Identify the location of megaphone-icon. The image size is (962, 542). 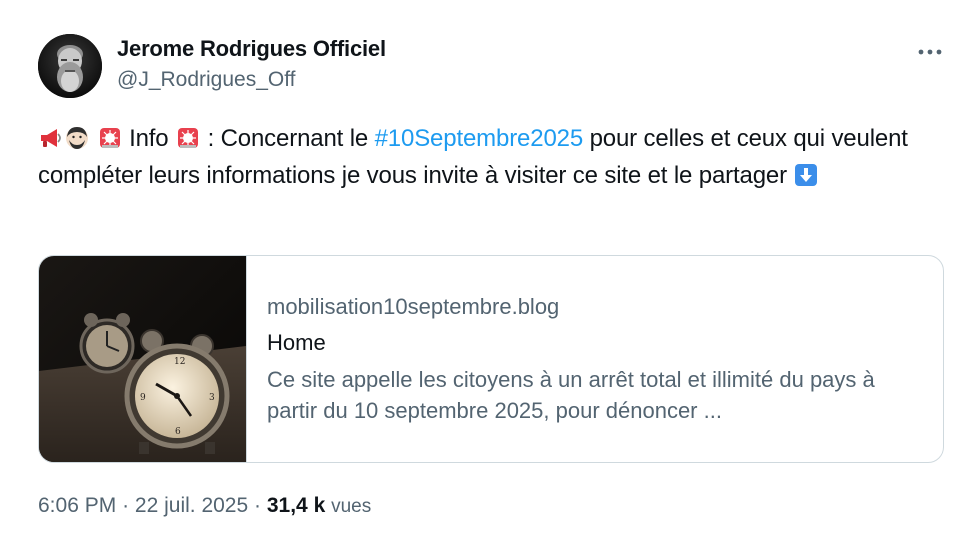
(51, 138).